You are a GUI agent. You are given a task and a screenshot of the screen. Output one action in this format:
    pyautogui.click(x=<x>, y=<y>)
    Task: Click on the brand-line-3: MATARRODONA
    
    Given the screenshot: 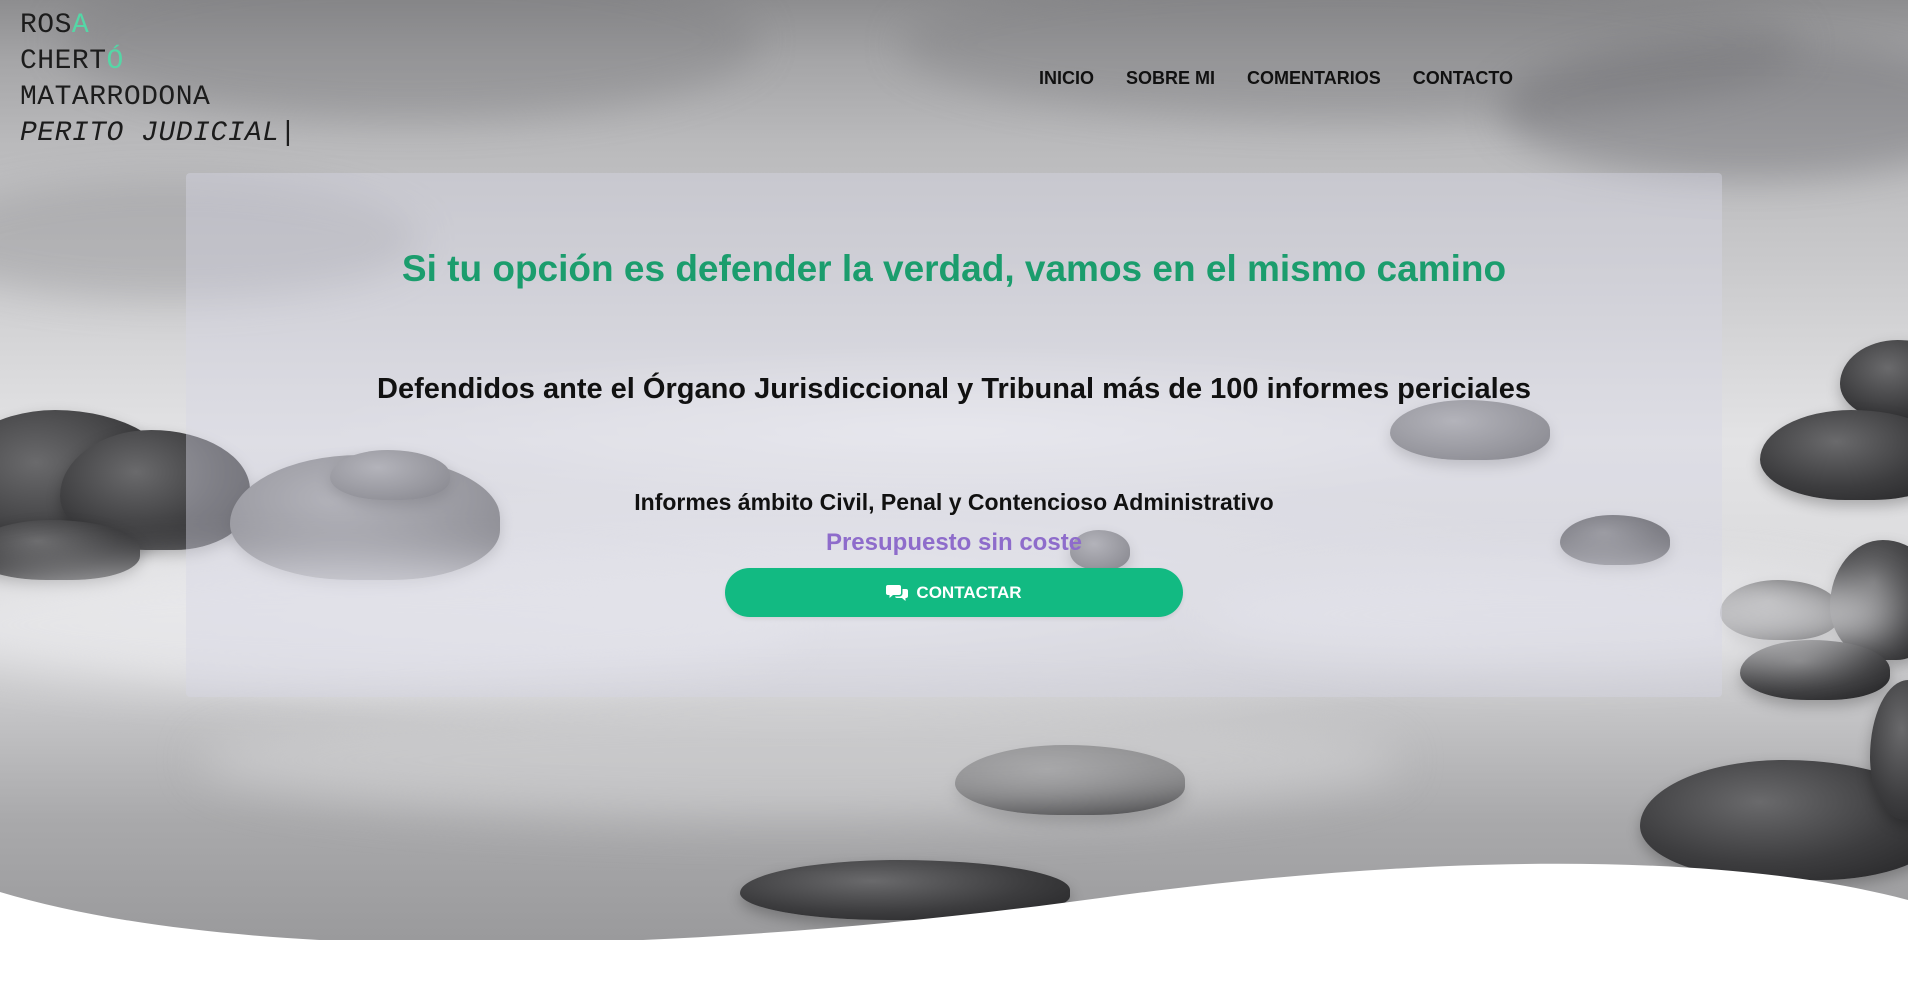 What is the action you would take?
    pyautogui.click(x=115, y=97)
    